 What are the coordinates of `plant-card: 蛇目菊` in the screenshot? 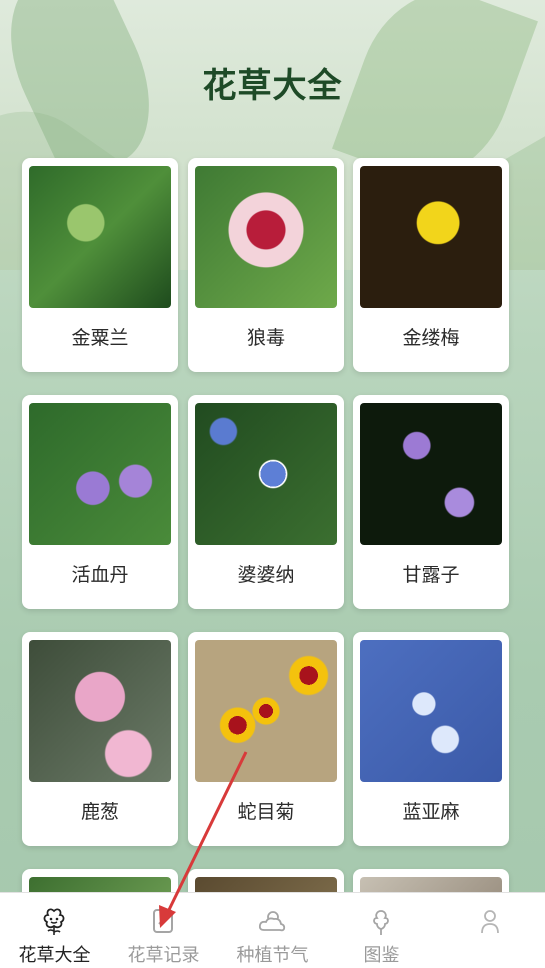 It's located at (266, 739).